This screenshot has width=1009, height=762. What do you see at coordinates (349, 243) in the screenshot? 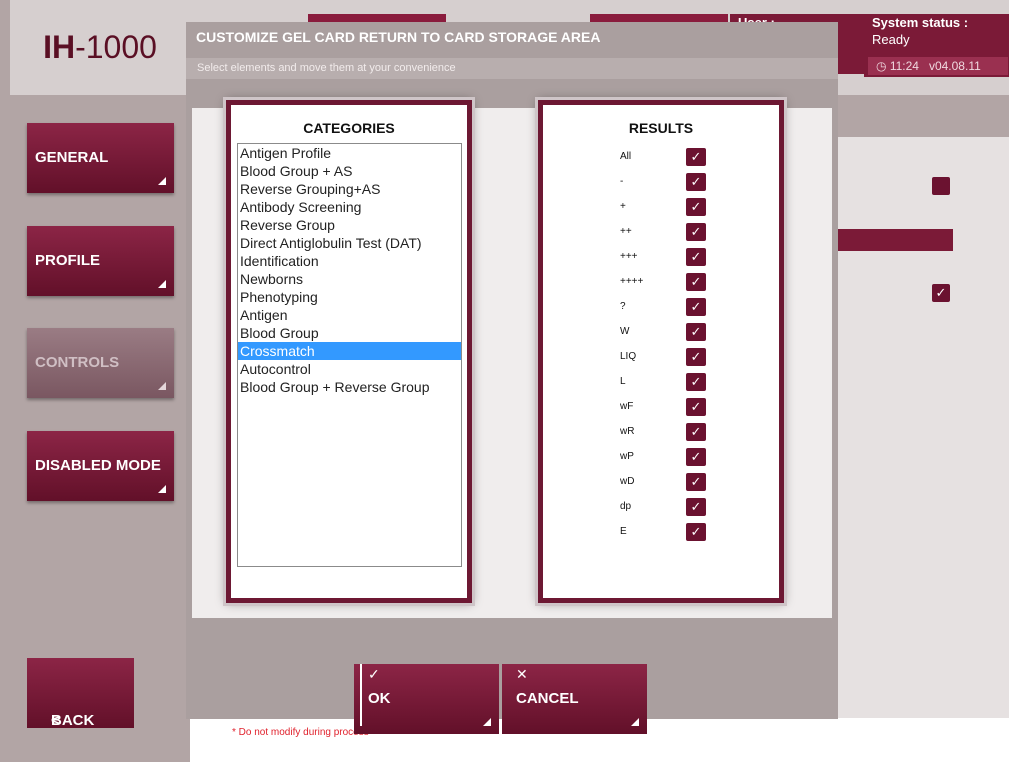
I see `category-list-item: Direct Antiglobulin Test (DAT)` at bounding box center [349, 243].